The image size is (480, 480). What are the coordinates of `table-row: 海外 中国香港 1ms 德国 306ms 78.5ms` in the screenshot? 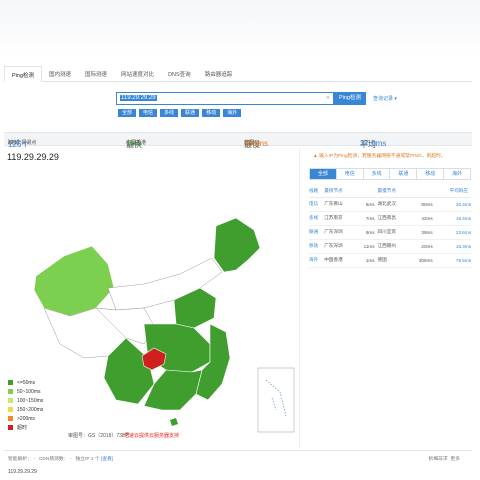 It's located at (390, 260).